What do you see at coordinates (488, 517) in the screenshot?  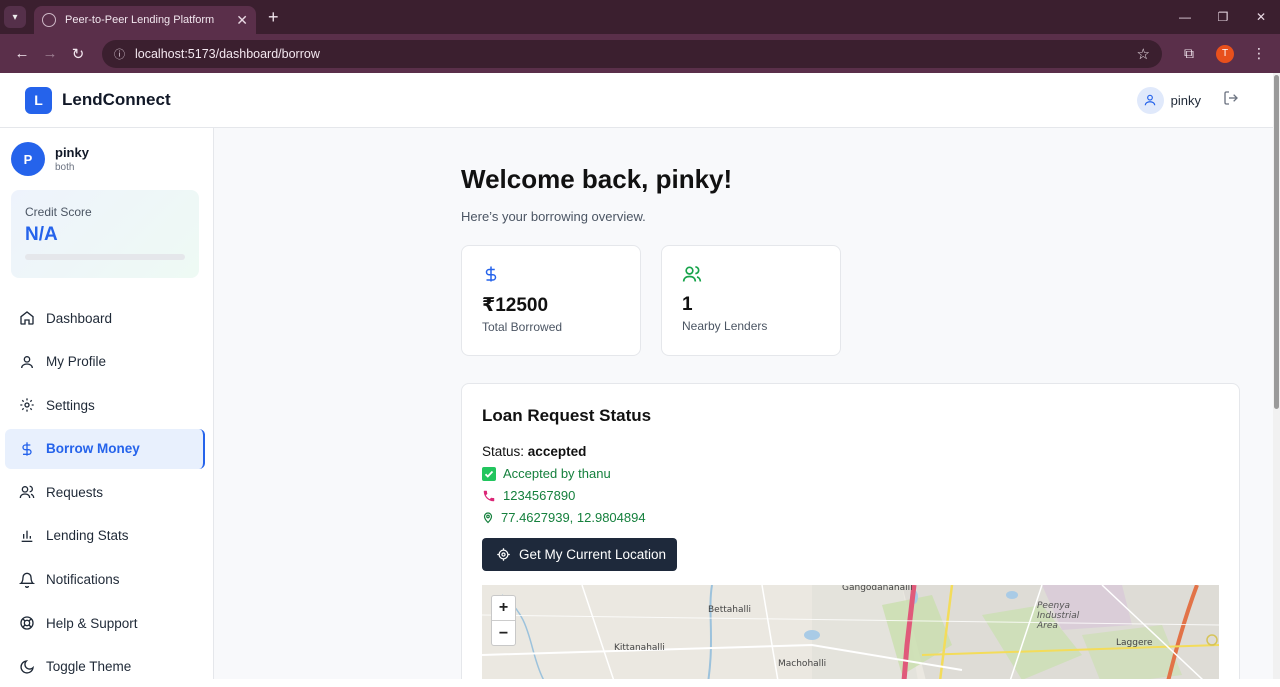 I see `map-pin-icon` at bounding box center [488, 517].